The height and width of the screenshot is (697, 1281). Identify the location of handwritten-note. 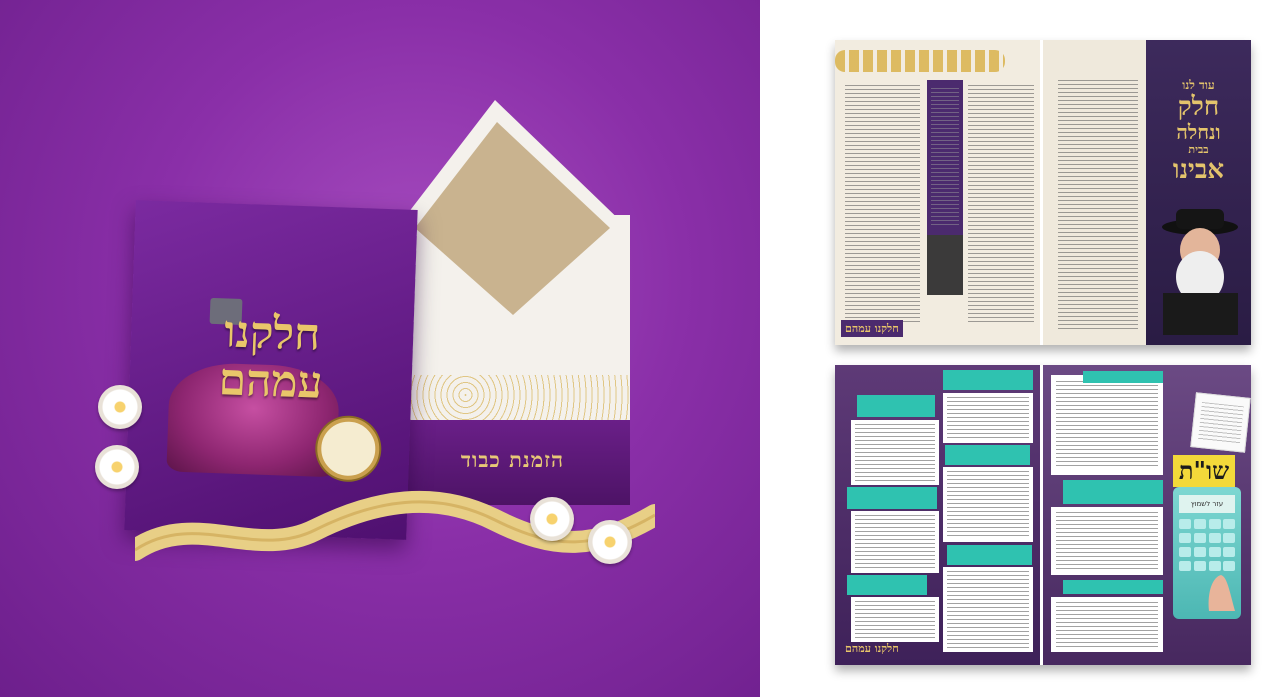
(1220, 422).